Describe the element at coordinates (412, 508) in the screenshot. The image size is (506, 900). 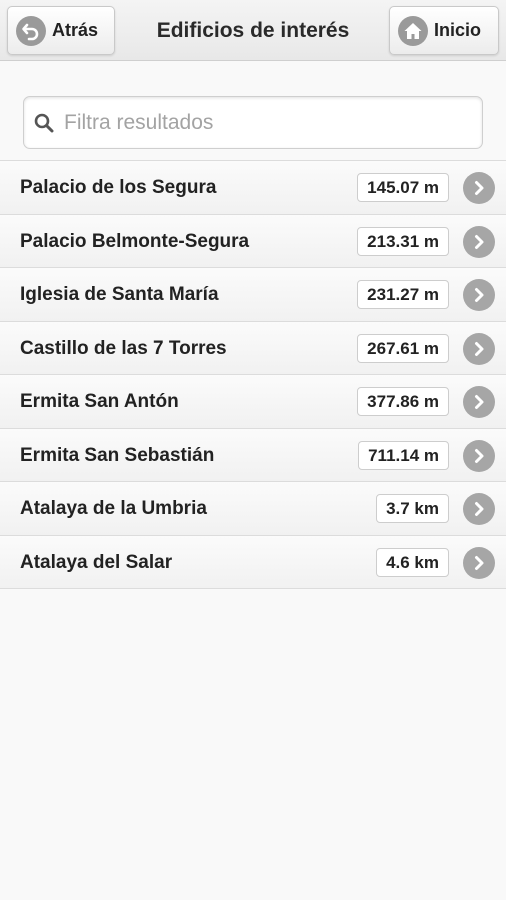
I see `distance-badge: 3.7 km` at that location.